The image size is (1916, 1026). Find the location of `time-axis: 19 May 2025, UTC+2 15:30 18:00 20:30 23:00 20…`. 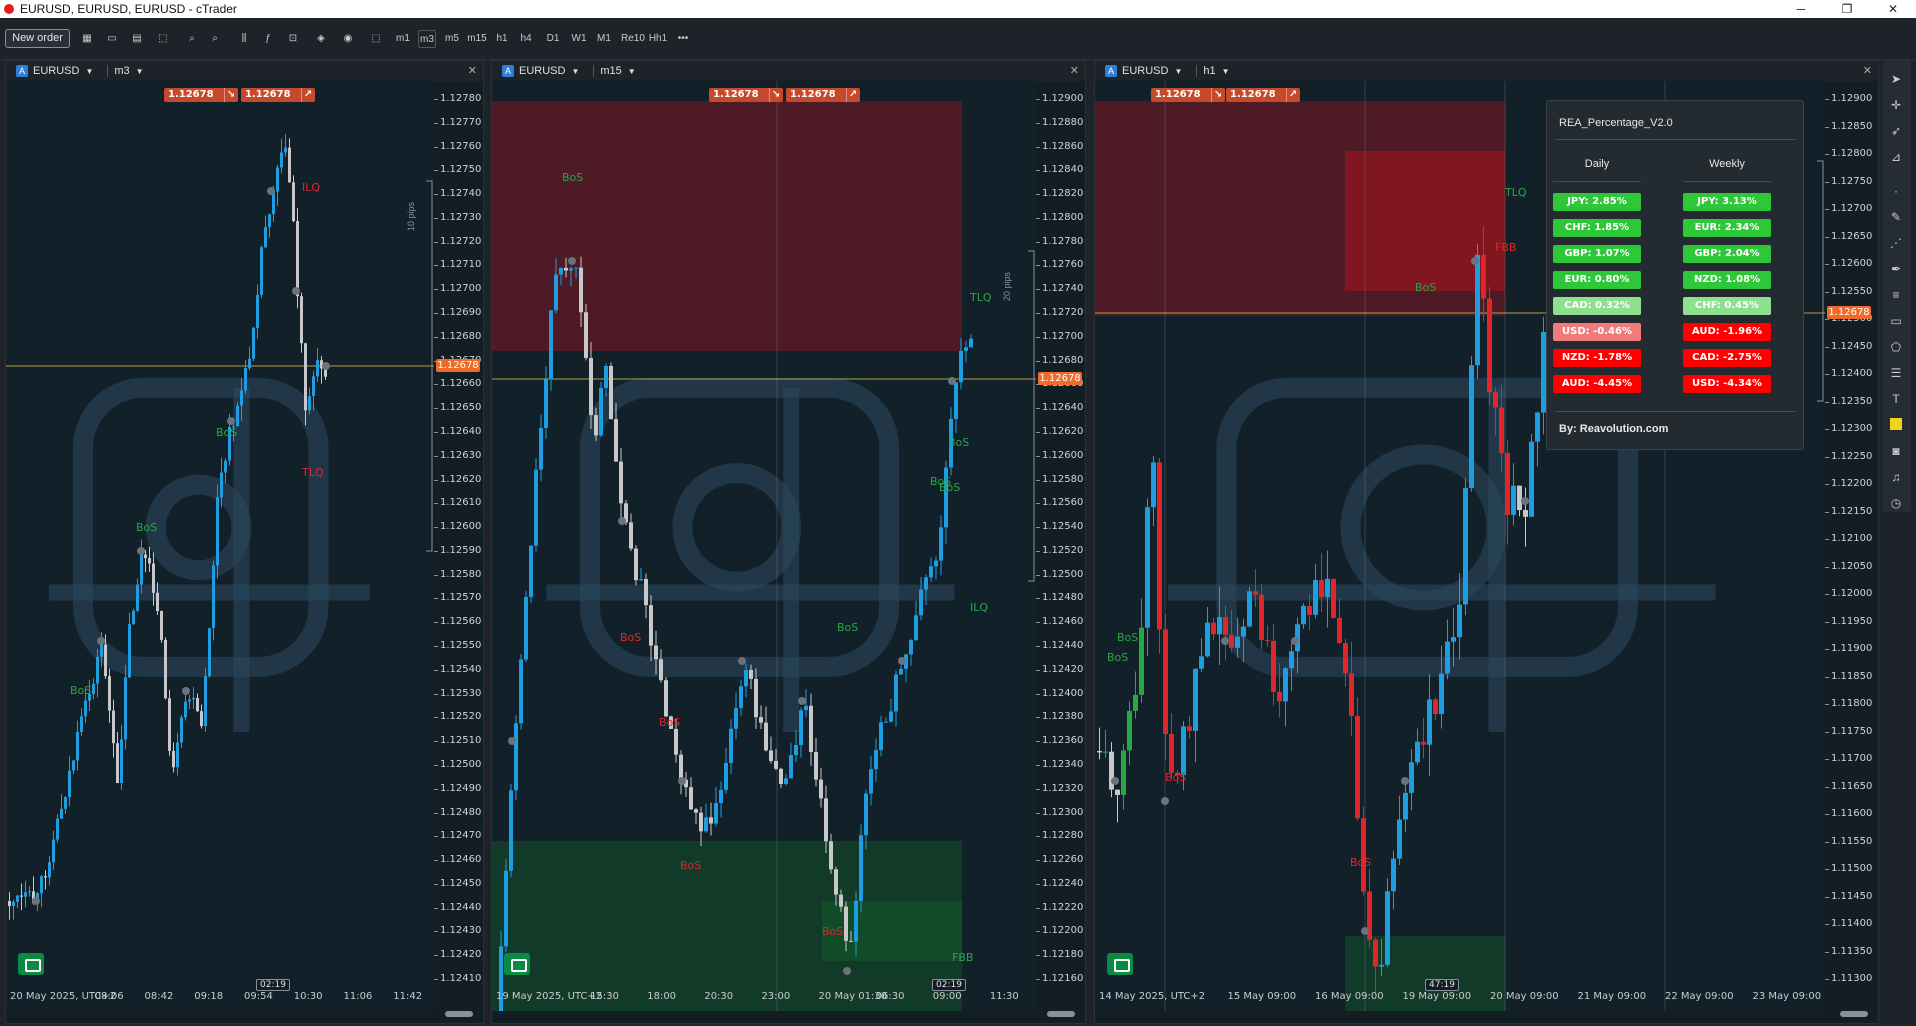

time-axis: 19 May 2025, UTC+2 15:30 18:00 20:30 23:00 20… is located at coordinates (764, 997).